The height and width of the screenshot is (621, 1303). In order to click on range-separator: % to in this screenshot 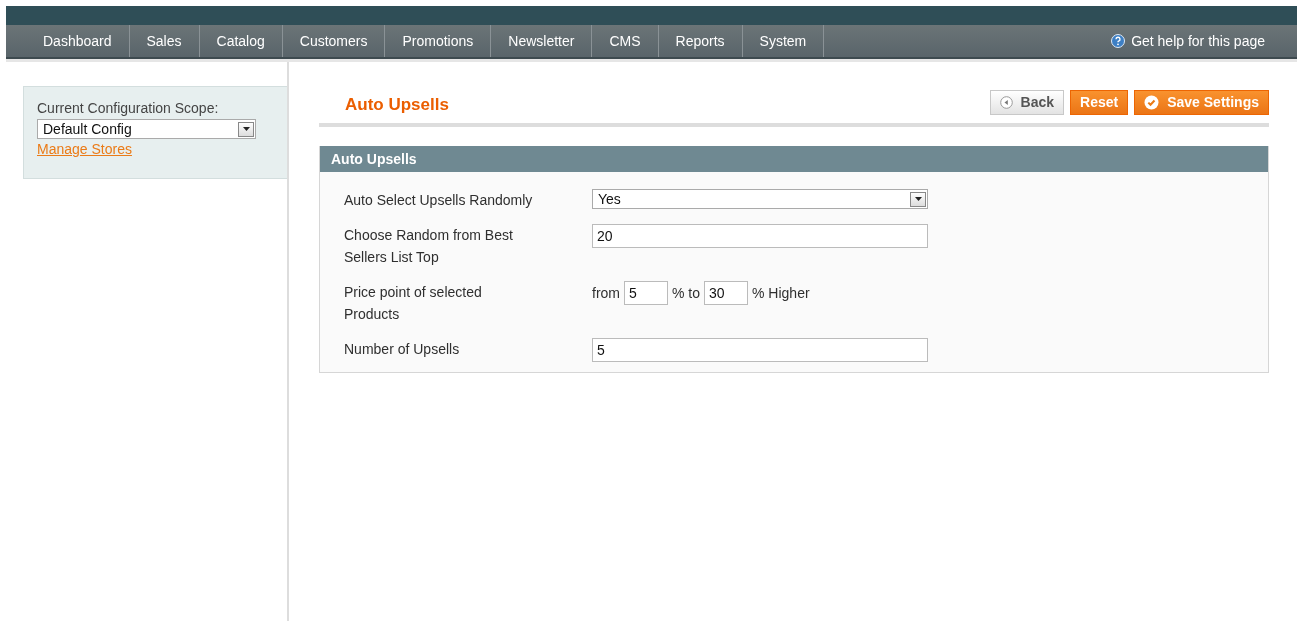, I will do `click(686, 293)`.